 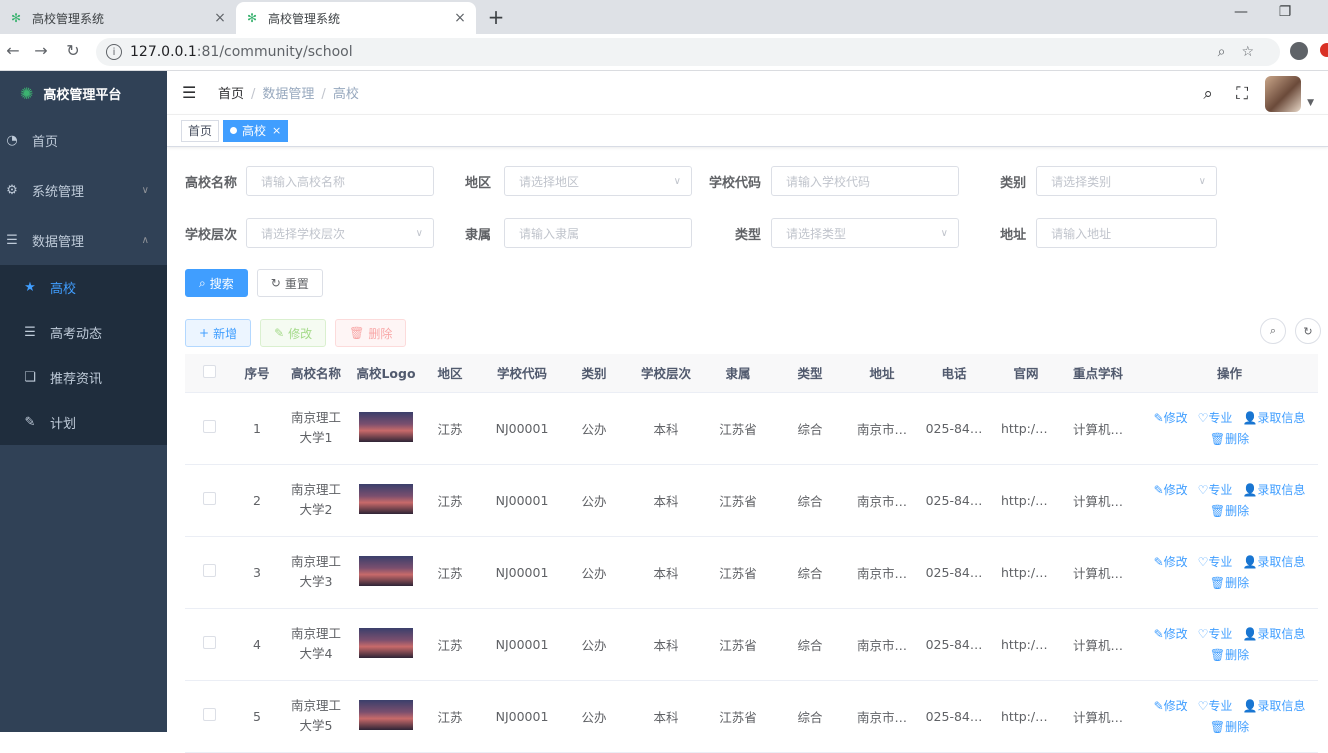 What do you see at coordinates (865, 233) in the screenshot?
I see `type-select: 请选择类型 ∨` at bounding box center [865, 233].